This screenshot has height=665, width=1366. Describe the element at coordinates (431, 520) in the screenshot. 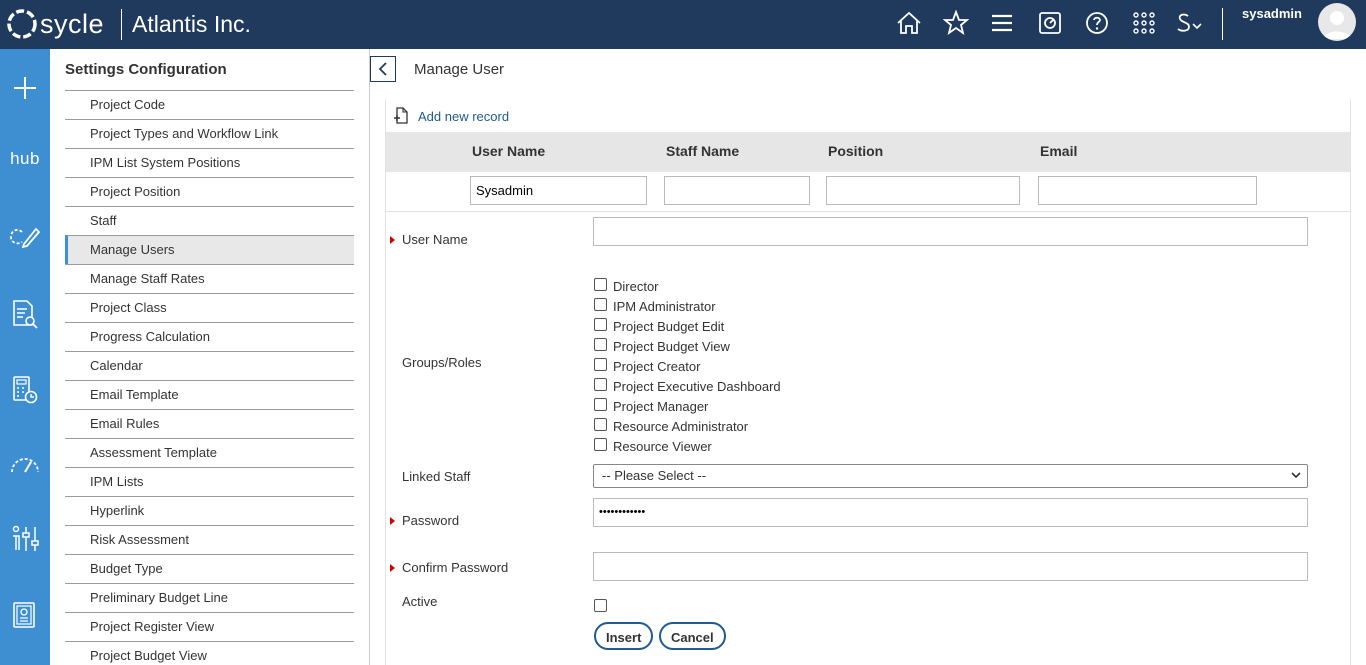

I see `password-label: Password` at that location.